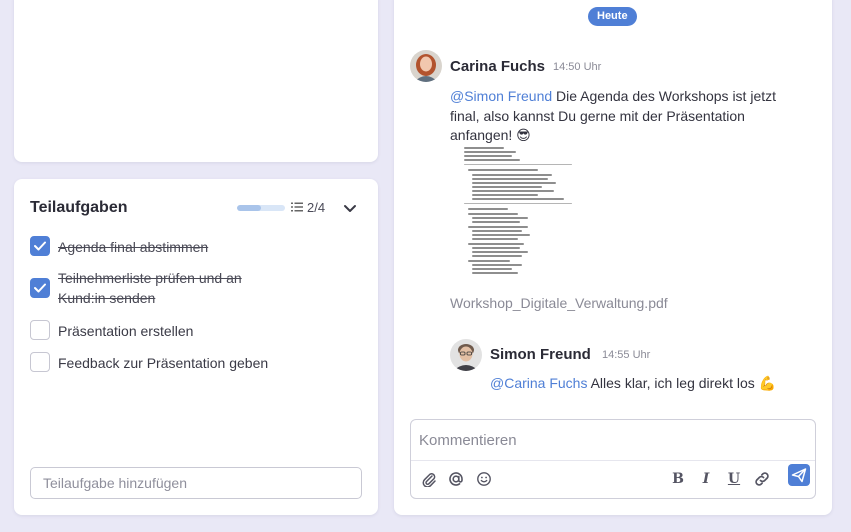  I want to click on underline-button: U, so click(734, 479).